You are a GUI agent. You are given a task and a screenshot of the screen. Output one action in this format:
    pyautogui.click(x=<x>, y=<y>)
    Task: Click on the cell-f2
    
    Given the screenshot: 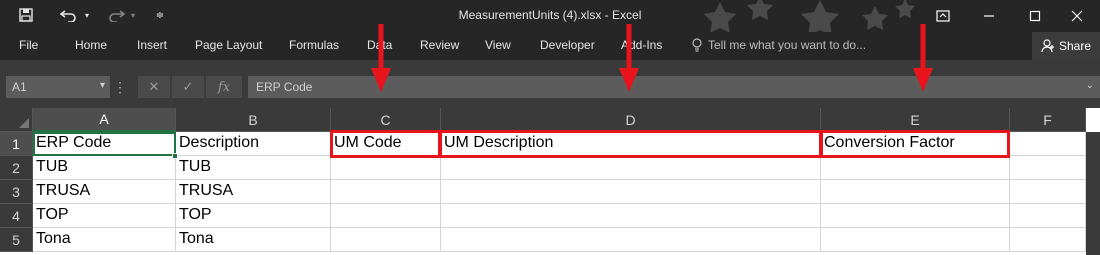 What is the action you would take?
    pyautogui.click(x=1048, y=168)
    